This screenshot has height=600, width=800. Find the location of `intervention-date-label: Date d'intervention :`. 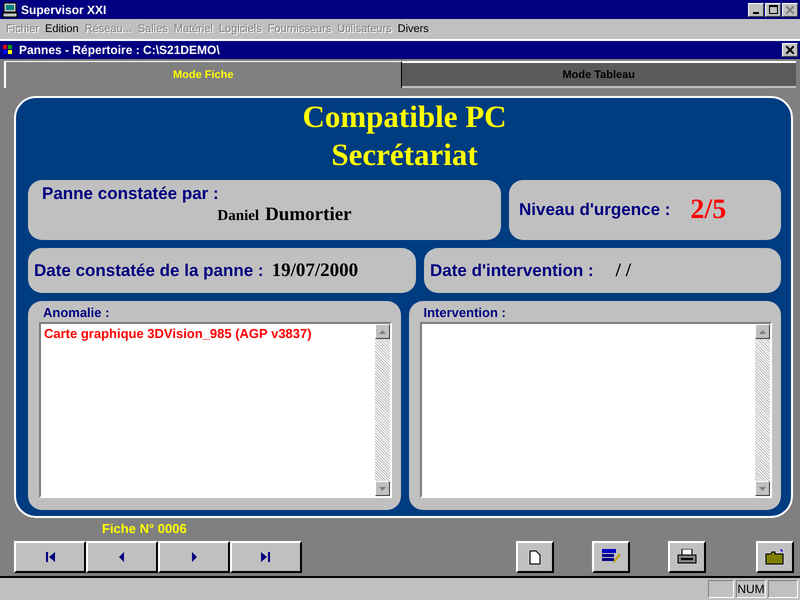

intervention-date-label: Date d'intervention : is located at coordinates (512, 270).